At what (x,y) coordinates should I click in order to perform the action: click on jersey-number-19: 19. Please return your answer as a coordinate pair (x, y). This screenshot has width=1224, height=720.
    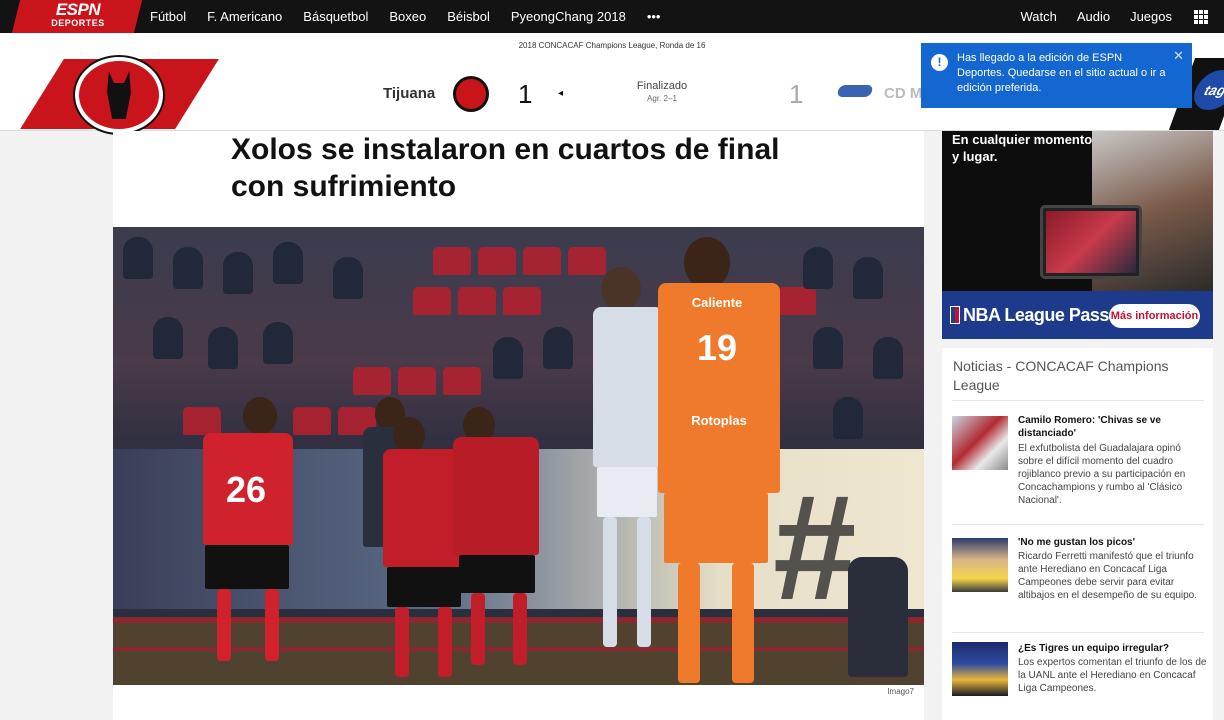
    Looking at the image, I should click on (717, 347).